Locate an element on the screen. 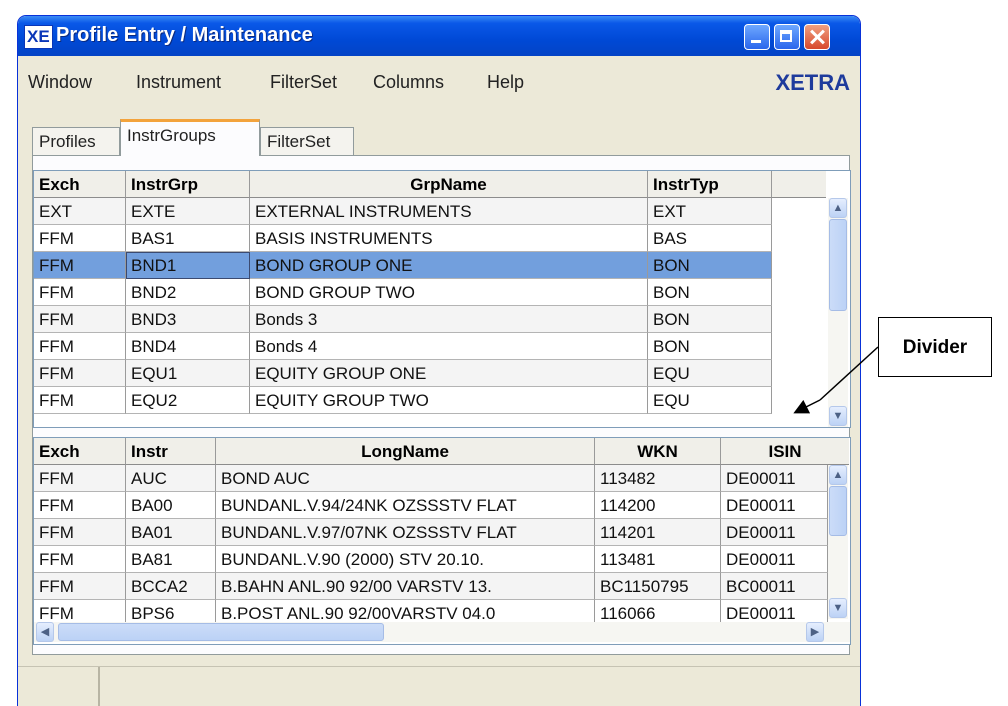 The height and width of the screenshot is (706, 1008). tab-instrgroups: InstrGroups is located at coordinates (190, 137).